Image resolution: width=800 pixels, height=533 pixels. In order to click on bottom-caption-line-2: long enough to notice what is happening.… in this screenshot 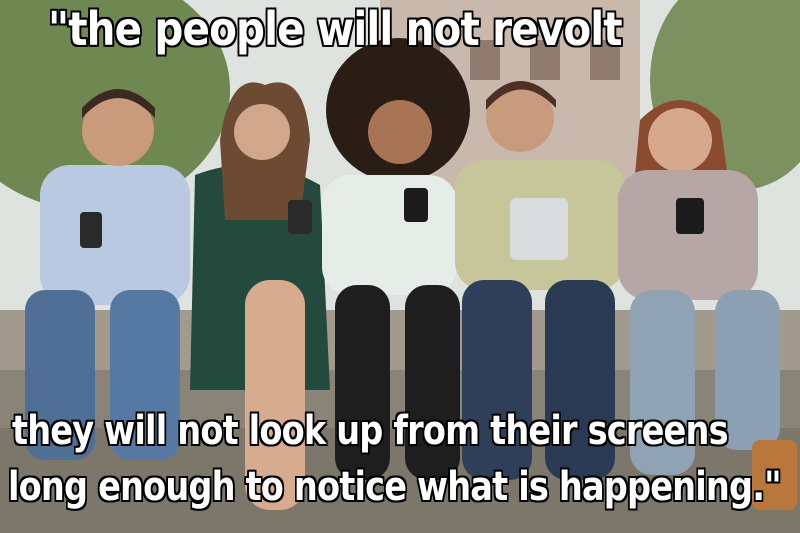, I will do `click(395, 487)`.